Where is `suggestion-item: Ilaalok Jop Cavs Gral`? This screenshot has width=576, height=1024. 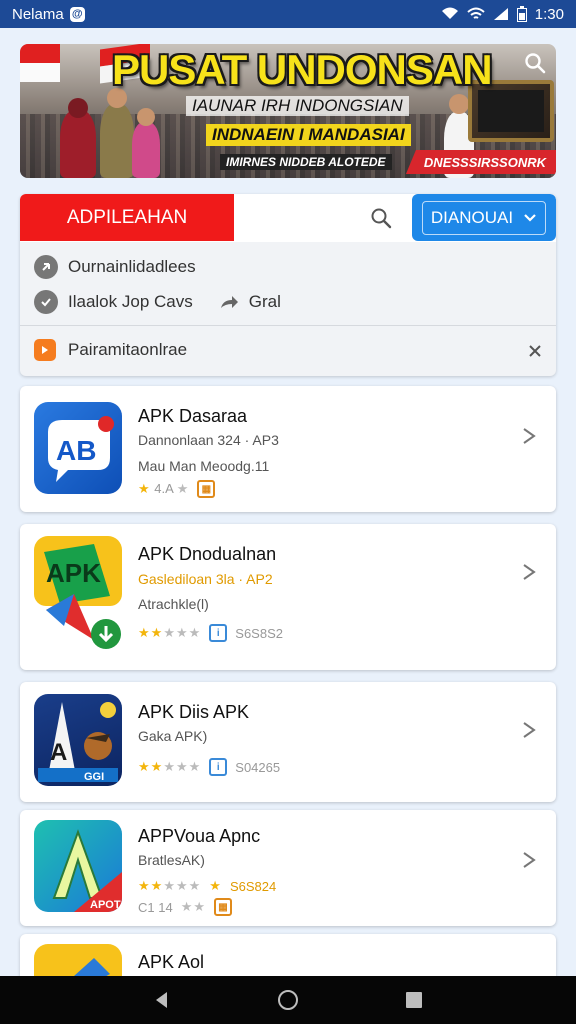 suggestion-item: Ilaalok Jop Cavs Gral is located at coordinates (157, 302).